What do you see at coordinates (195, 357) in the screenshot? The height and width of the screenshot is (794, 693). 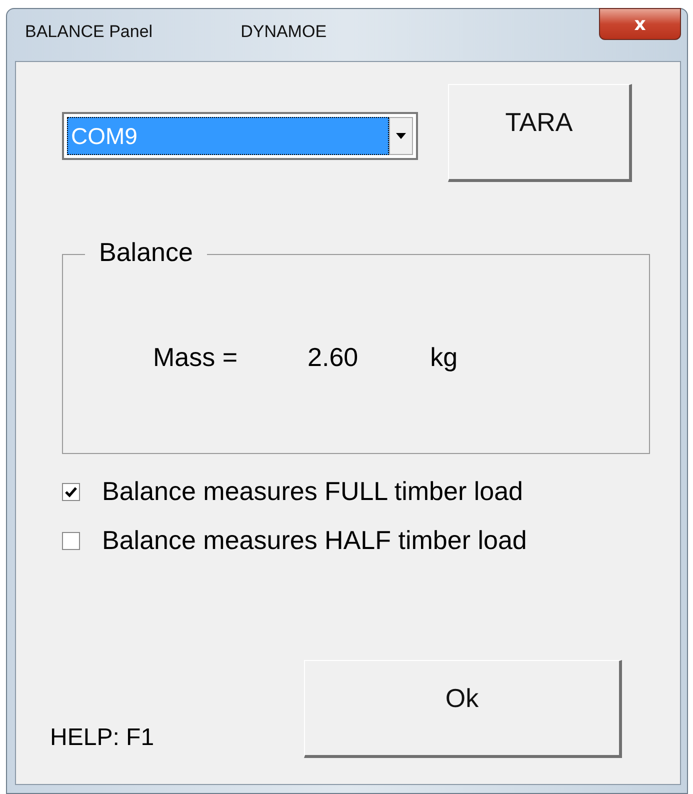 I see `mass-label: Mass =` at bounding box center [195, 357].